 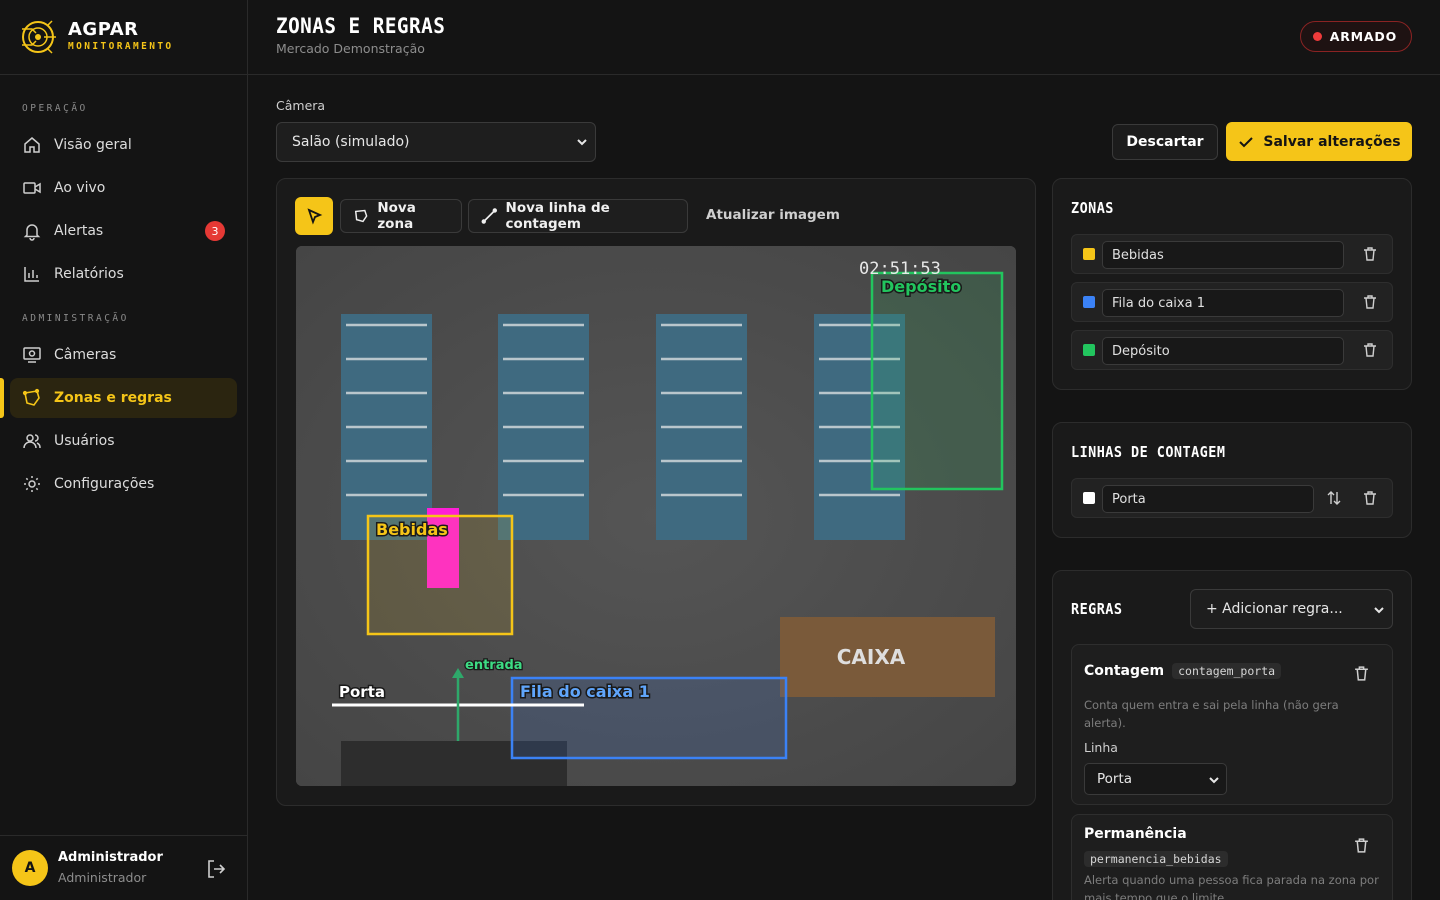 What do you see at coordinates (84, 441) in the screenshot?
I see `sidebar-item-label: Usuários` at bounding box center [84, 441].